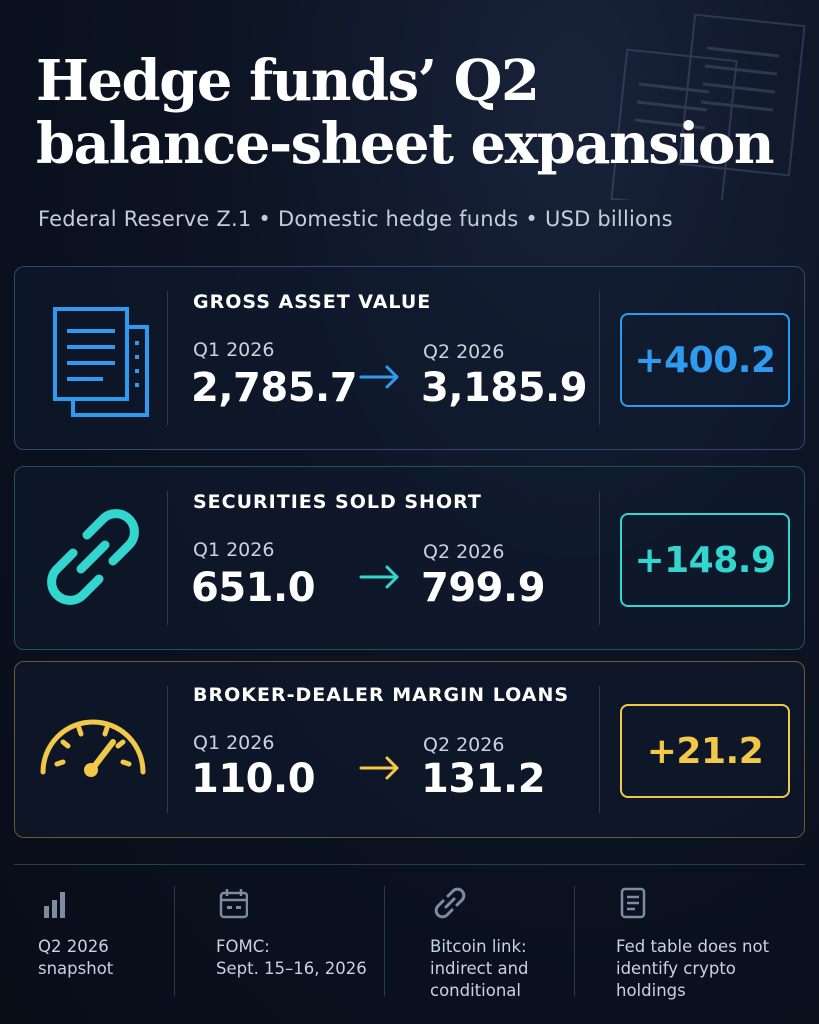  What do you see at coordinates (705, 560) in the screenshot?
I see `delta-badge: +148.9` at bounding box center [705, 560].